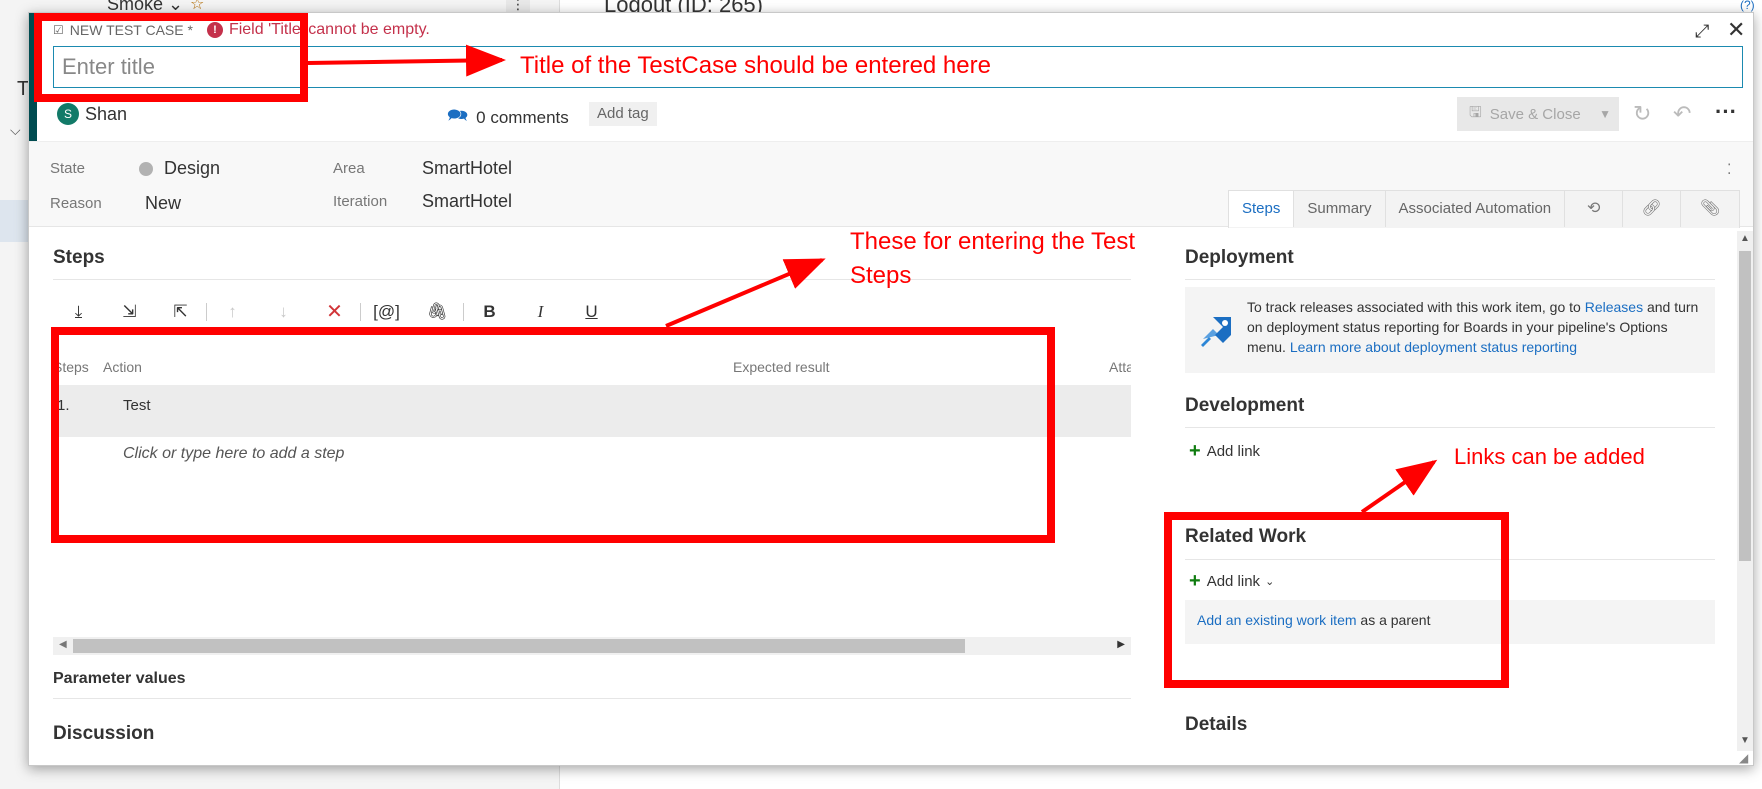  What do you see at coordinates (1450, 559) in the screenshot?
I see `related-work-divider` at bounding box center [1450, 559].